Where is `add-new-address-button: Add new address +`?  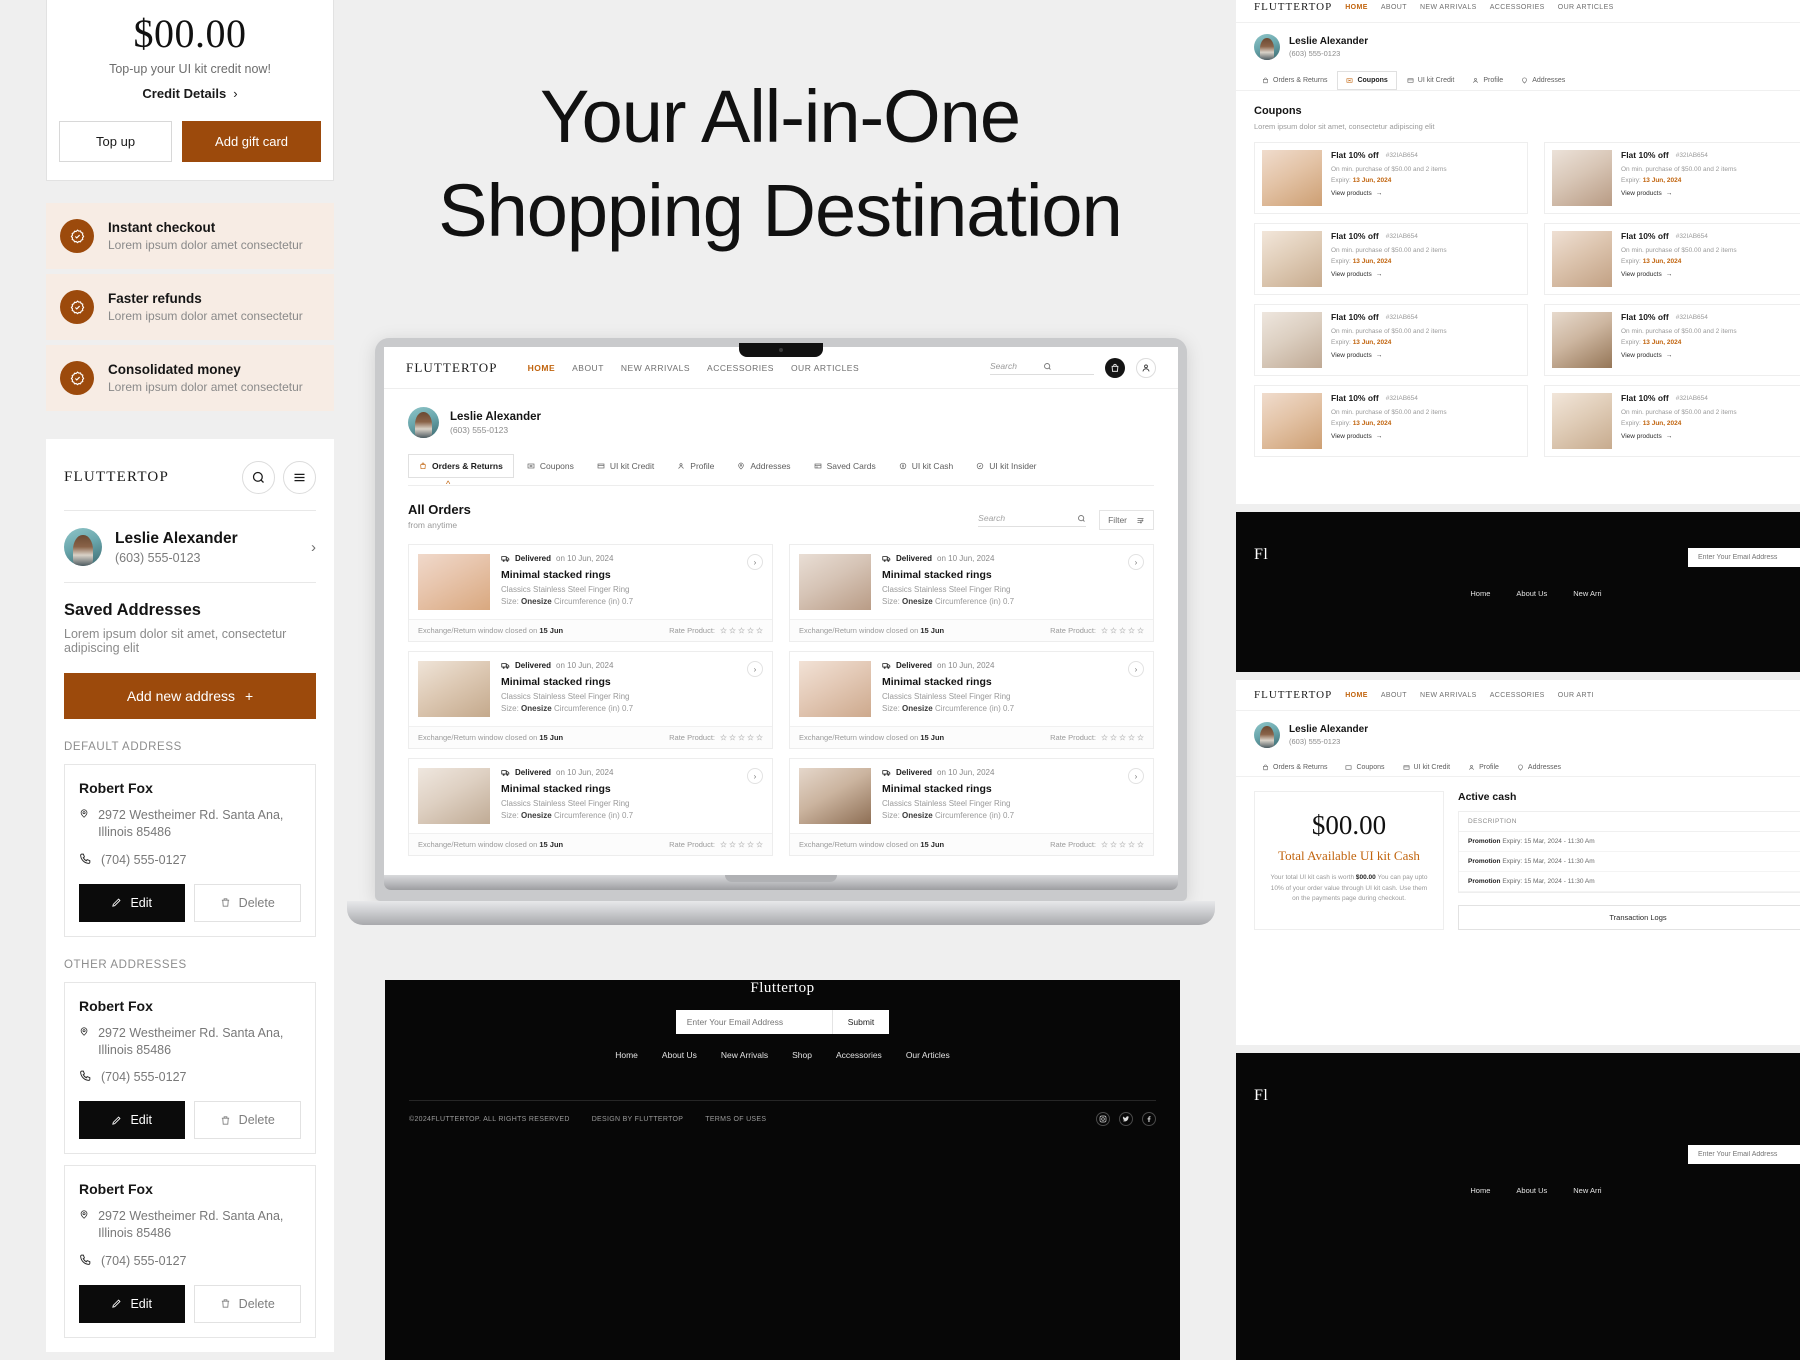 add-new-address-button: Add new address + is located at coordinates (190, 696).